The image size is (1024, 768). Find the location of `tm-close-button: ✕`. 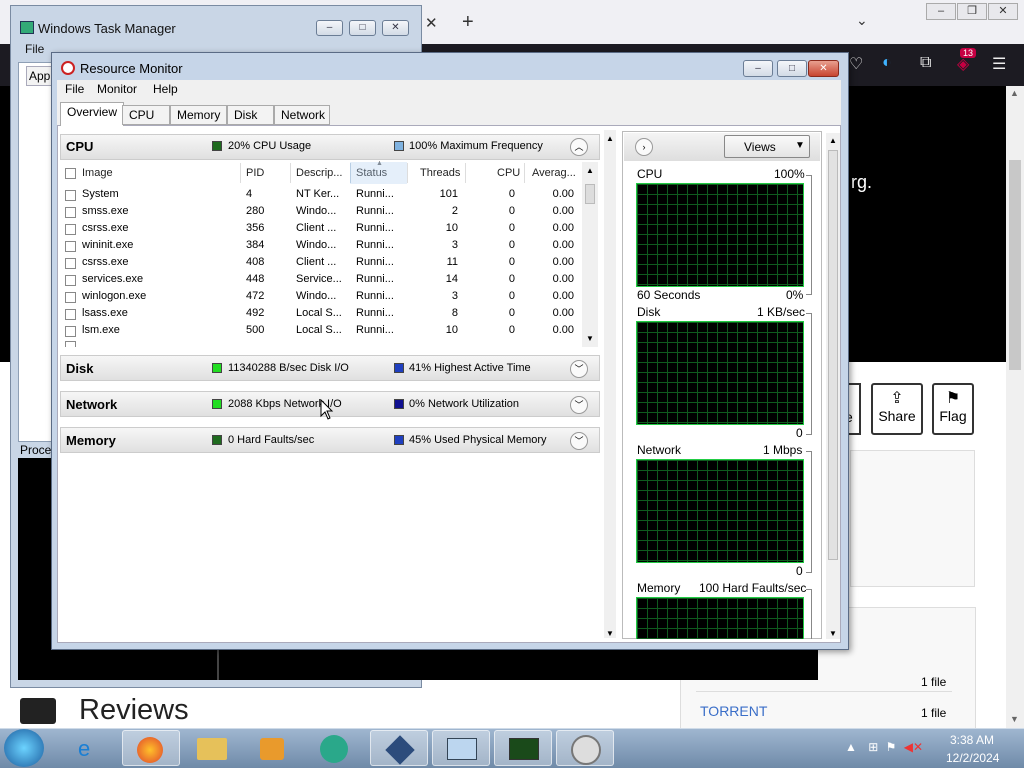

tm-close-button: ✕ is located at coordinates (395, 28).